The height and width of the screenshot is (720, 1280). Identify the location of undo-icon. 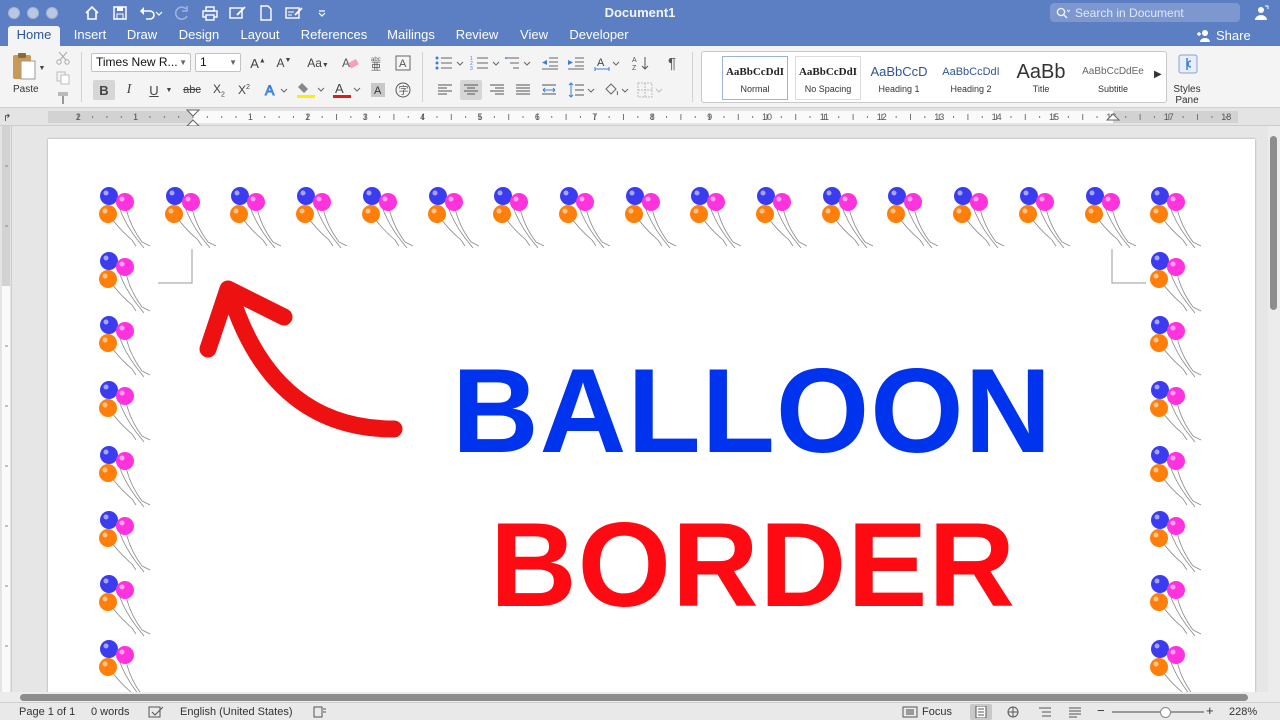
(151, 13).